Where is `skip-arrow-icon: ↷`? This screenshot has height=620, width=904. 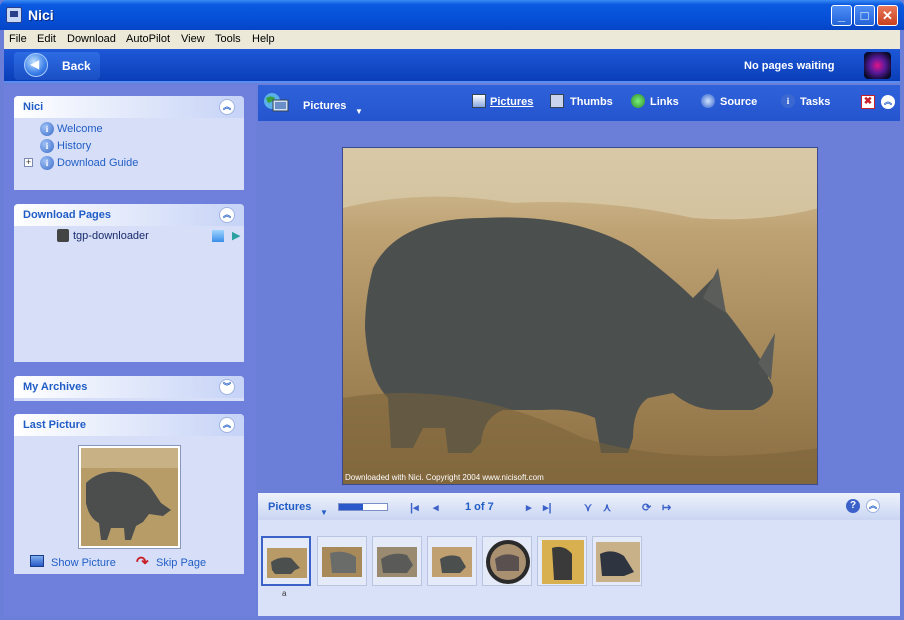
skip-arrow-icon: ↷ is located at coordinates (142, 562).